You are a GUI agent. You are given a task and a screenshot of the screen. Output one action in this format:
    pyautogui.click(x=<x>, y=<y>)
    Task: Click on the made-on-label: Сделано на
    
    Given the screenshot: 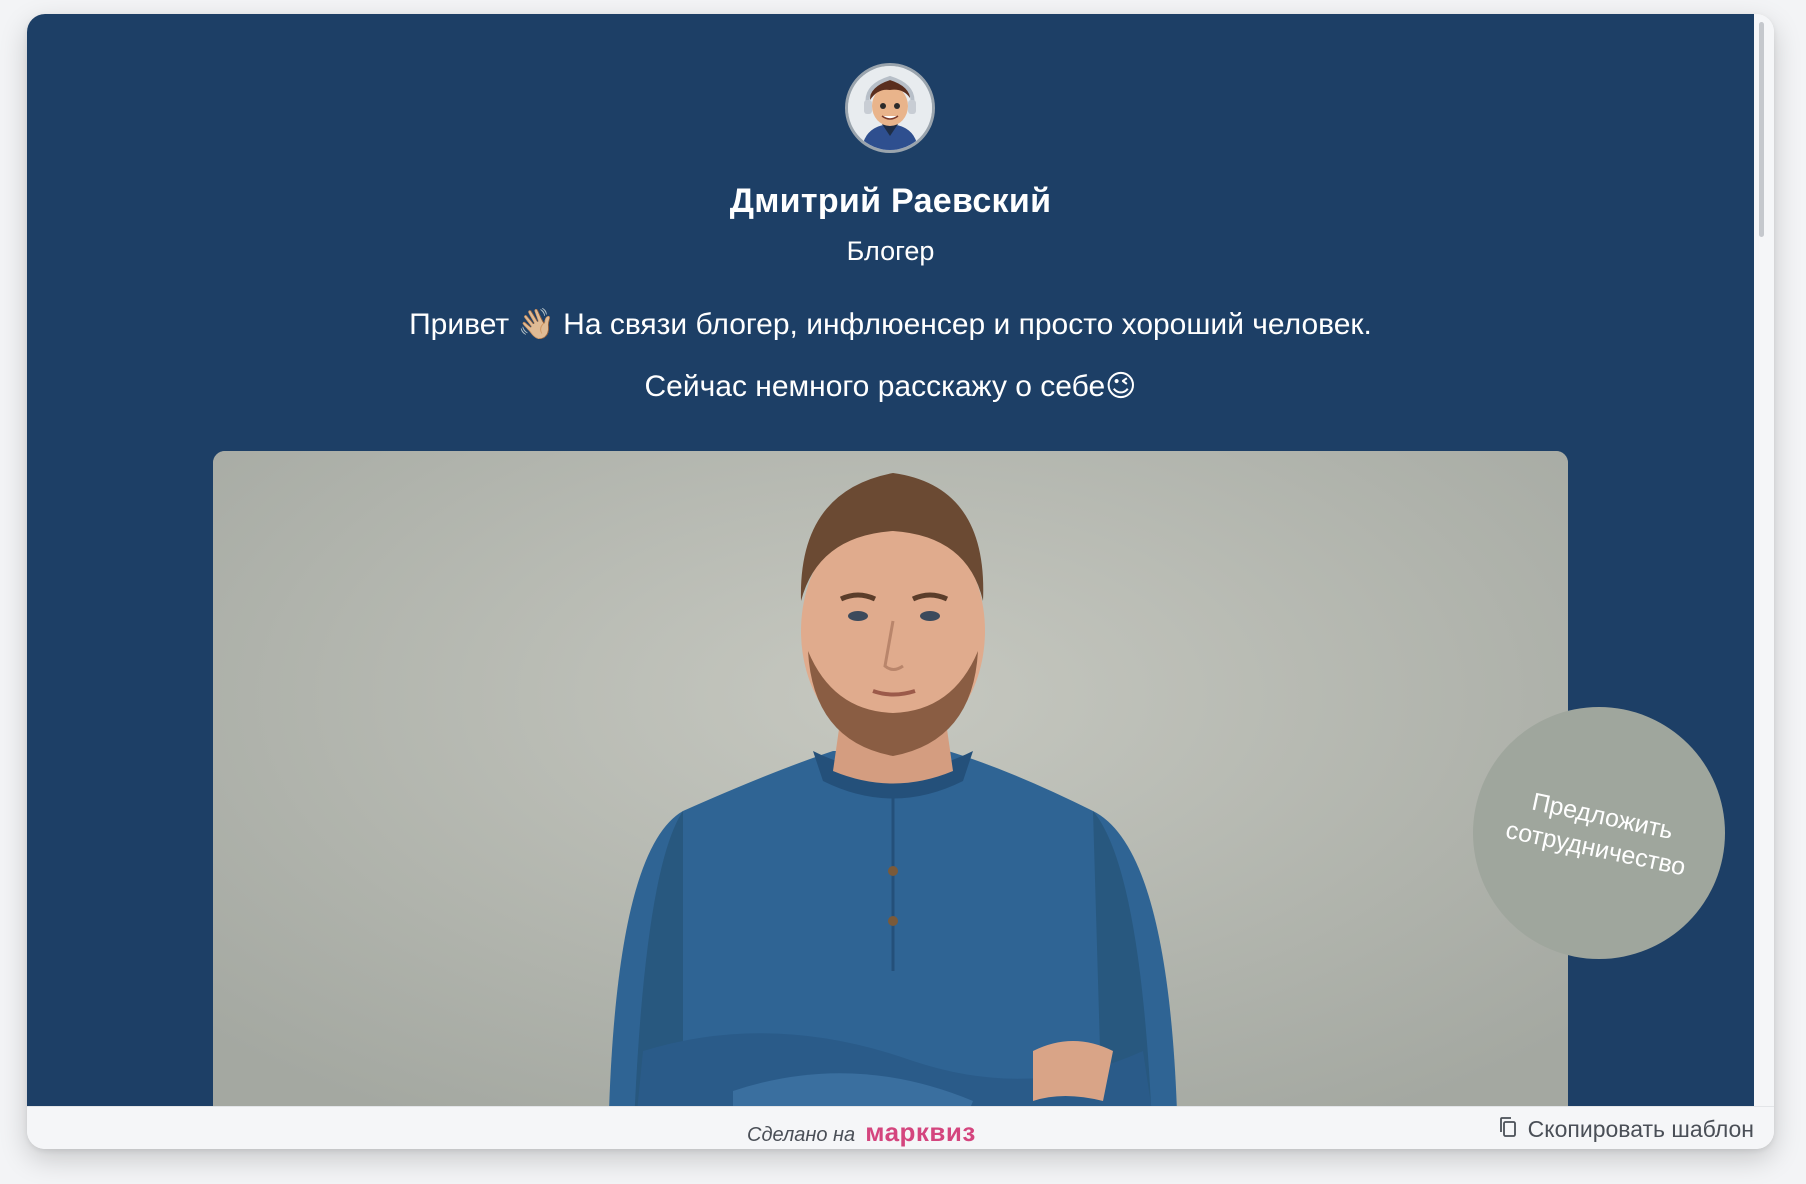 What is the action you would take?
    pyautogui.click(x=801, y=1135)
    